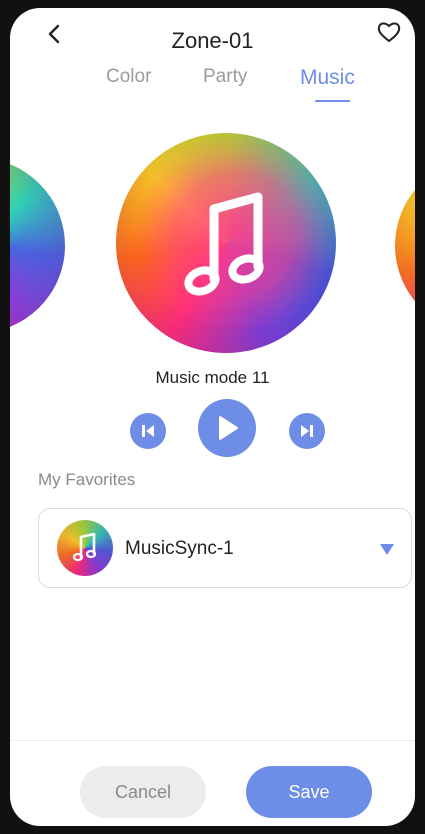  What do you see at coordinates (212, 377) in the screenshot?
I see `music-mode-label: Music mode 11` at bounding box center [212, 377].